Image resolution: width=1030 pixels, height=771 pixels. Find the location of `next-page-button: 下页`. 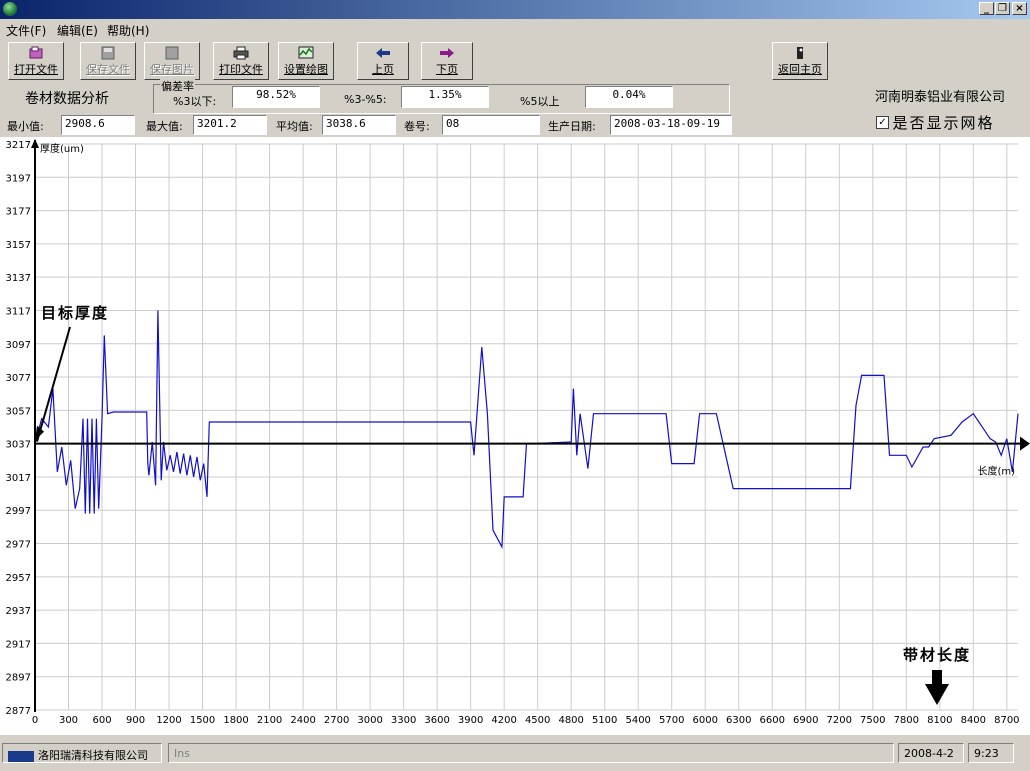

next-page-button: 下页 is located at coordinates (447, 61).